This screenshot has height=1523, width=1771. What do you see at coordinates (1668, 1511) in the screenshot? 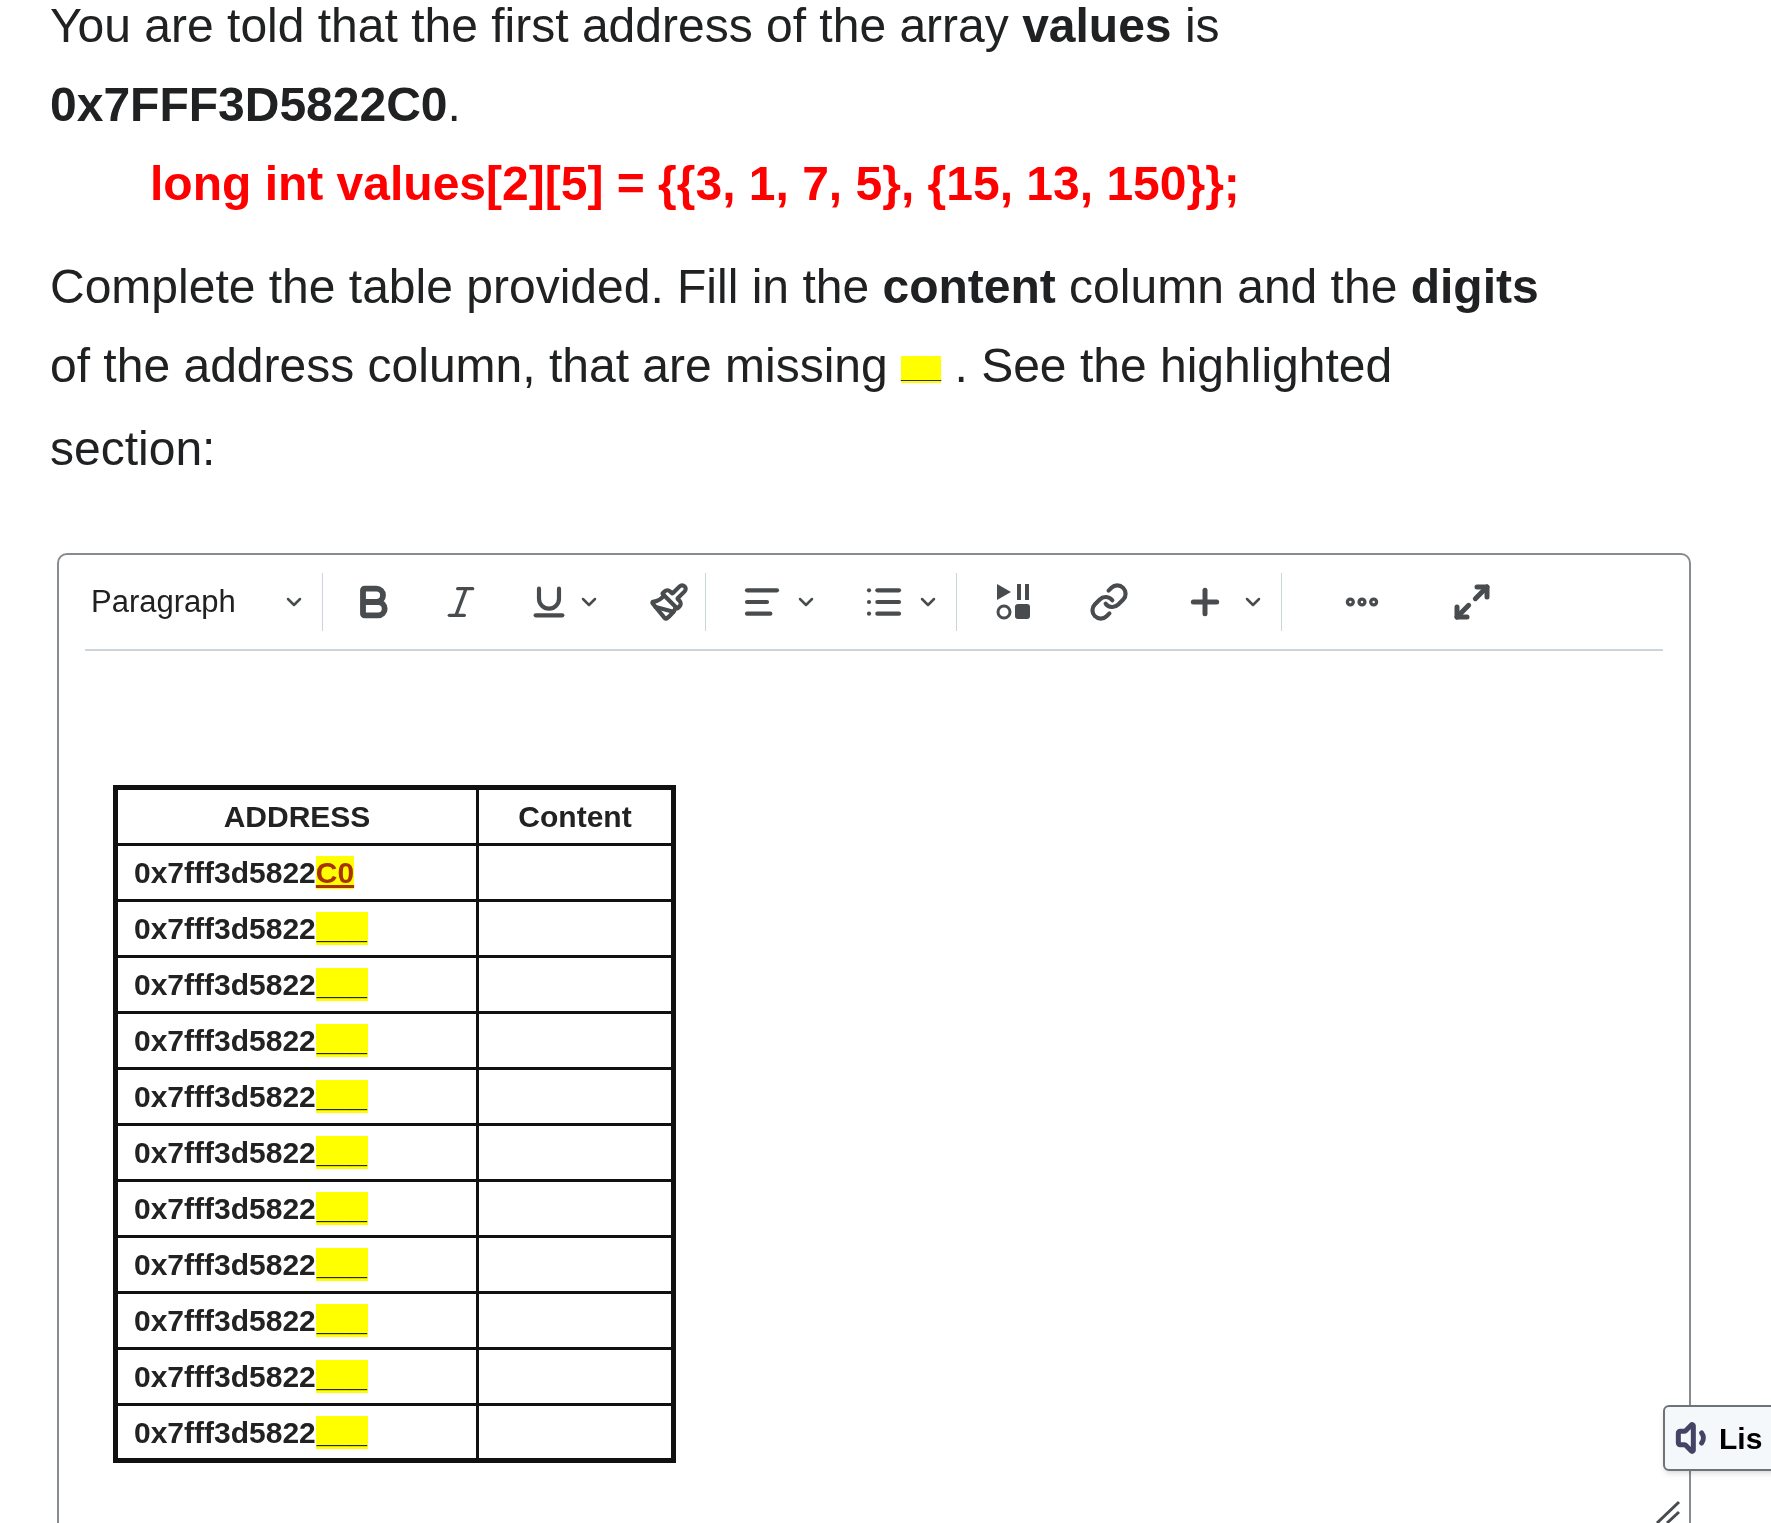
I see `resize-handle-icon` at bounding box center [1668, 1511].